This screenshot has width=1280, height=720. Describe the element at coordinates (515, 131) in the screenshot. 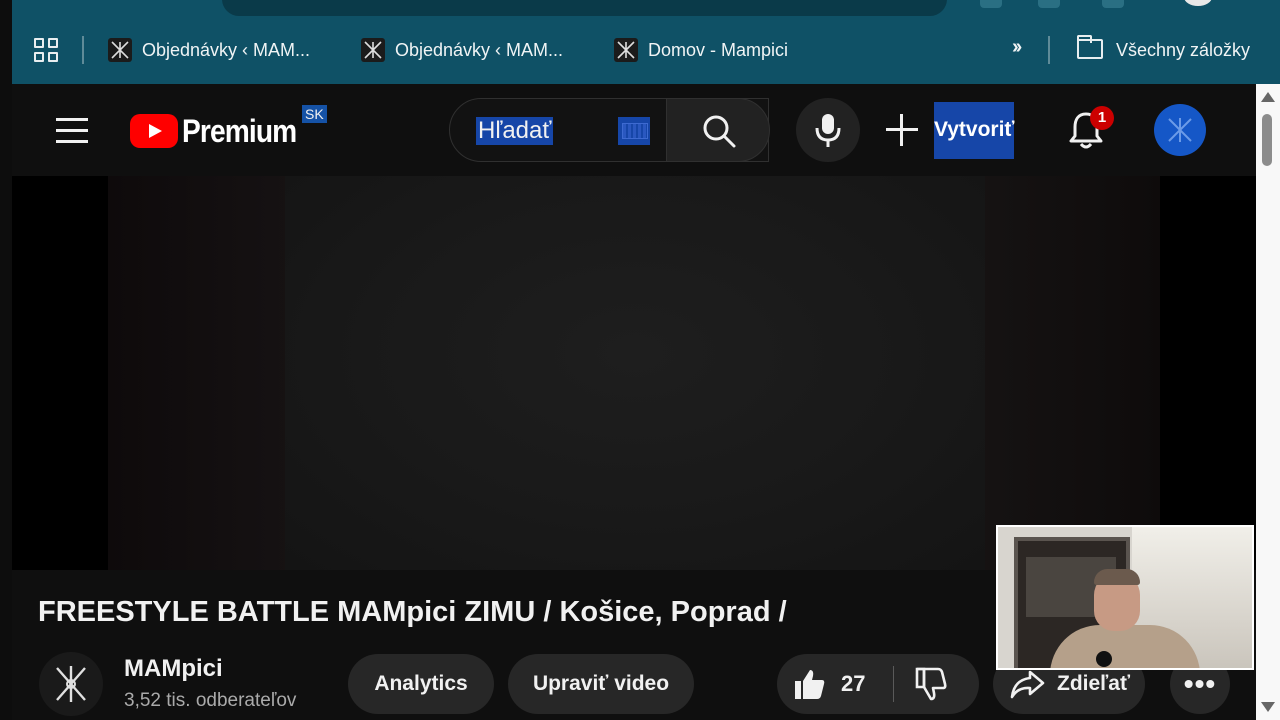

I see `search-placeholder: Hľadať` at that location.